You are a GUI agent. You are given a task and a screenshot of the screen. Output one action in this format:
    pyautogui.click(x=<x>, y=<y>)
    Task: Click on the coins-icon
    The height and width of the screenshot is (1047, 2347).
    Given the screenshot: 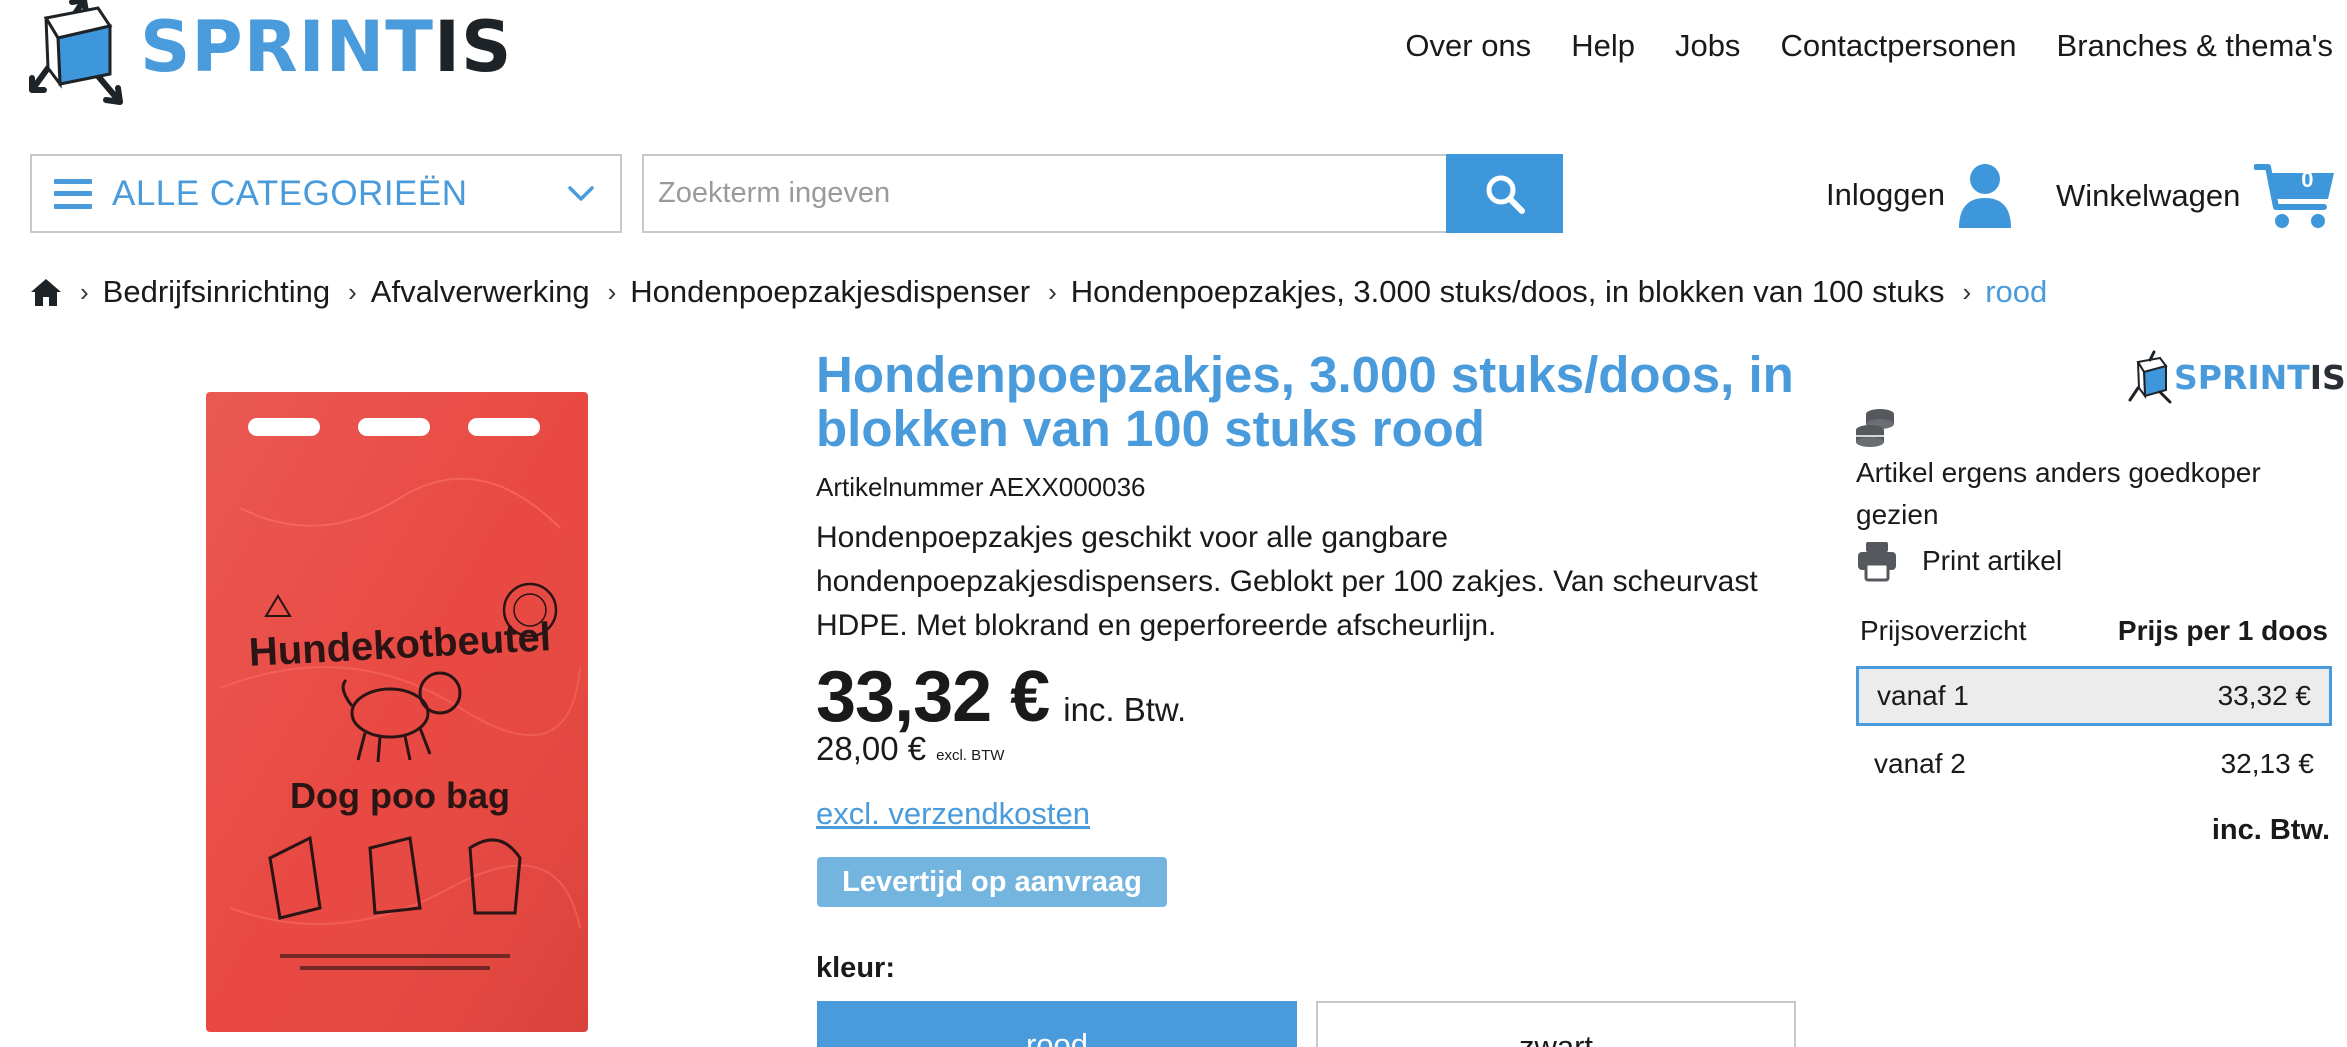 What is the action you would take?
    pyautogui.click(x=1875, y=428)
    